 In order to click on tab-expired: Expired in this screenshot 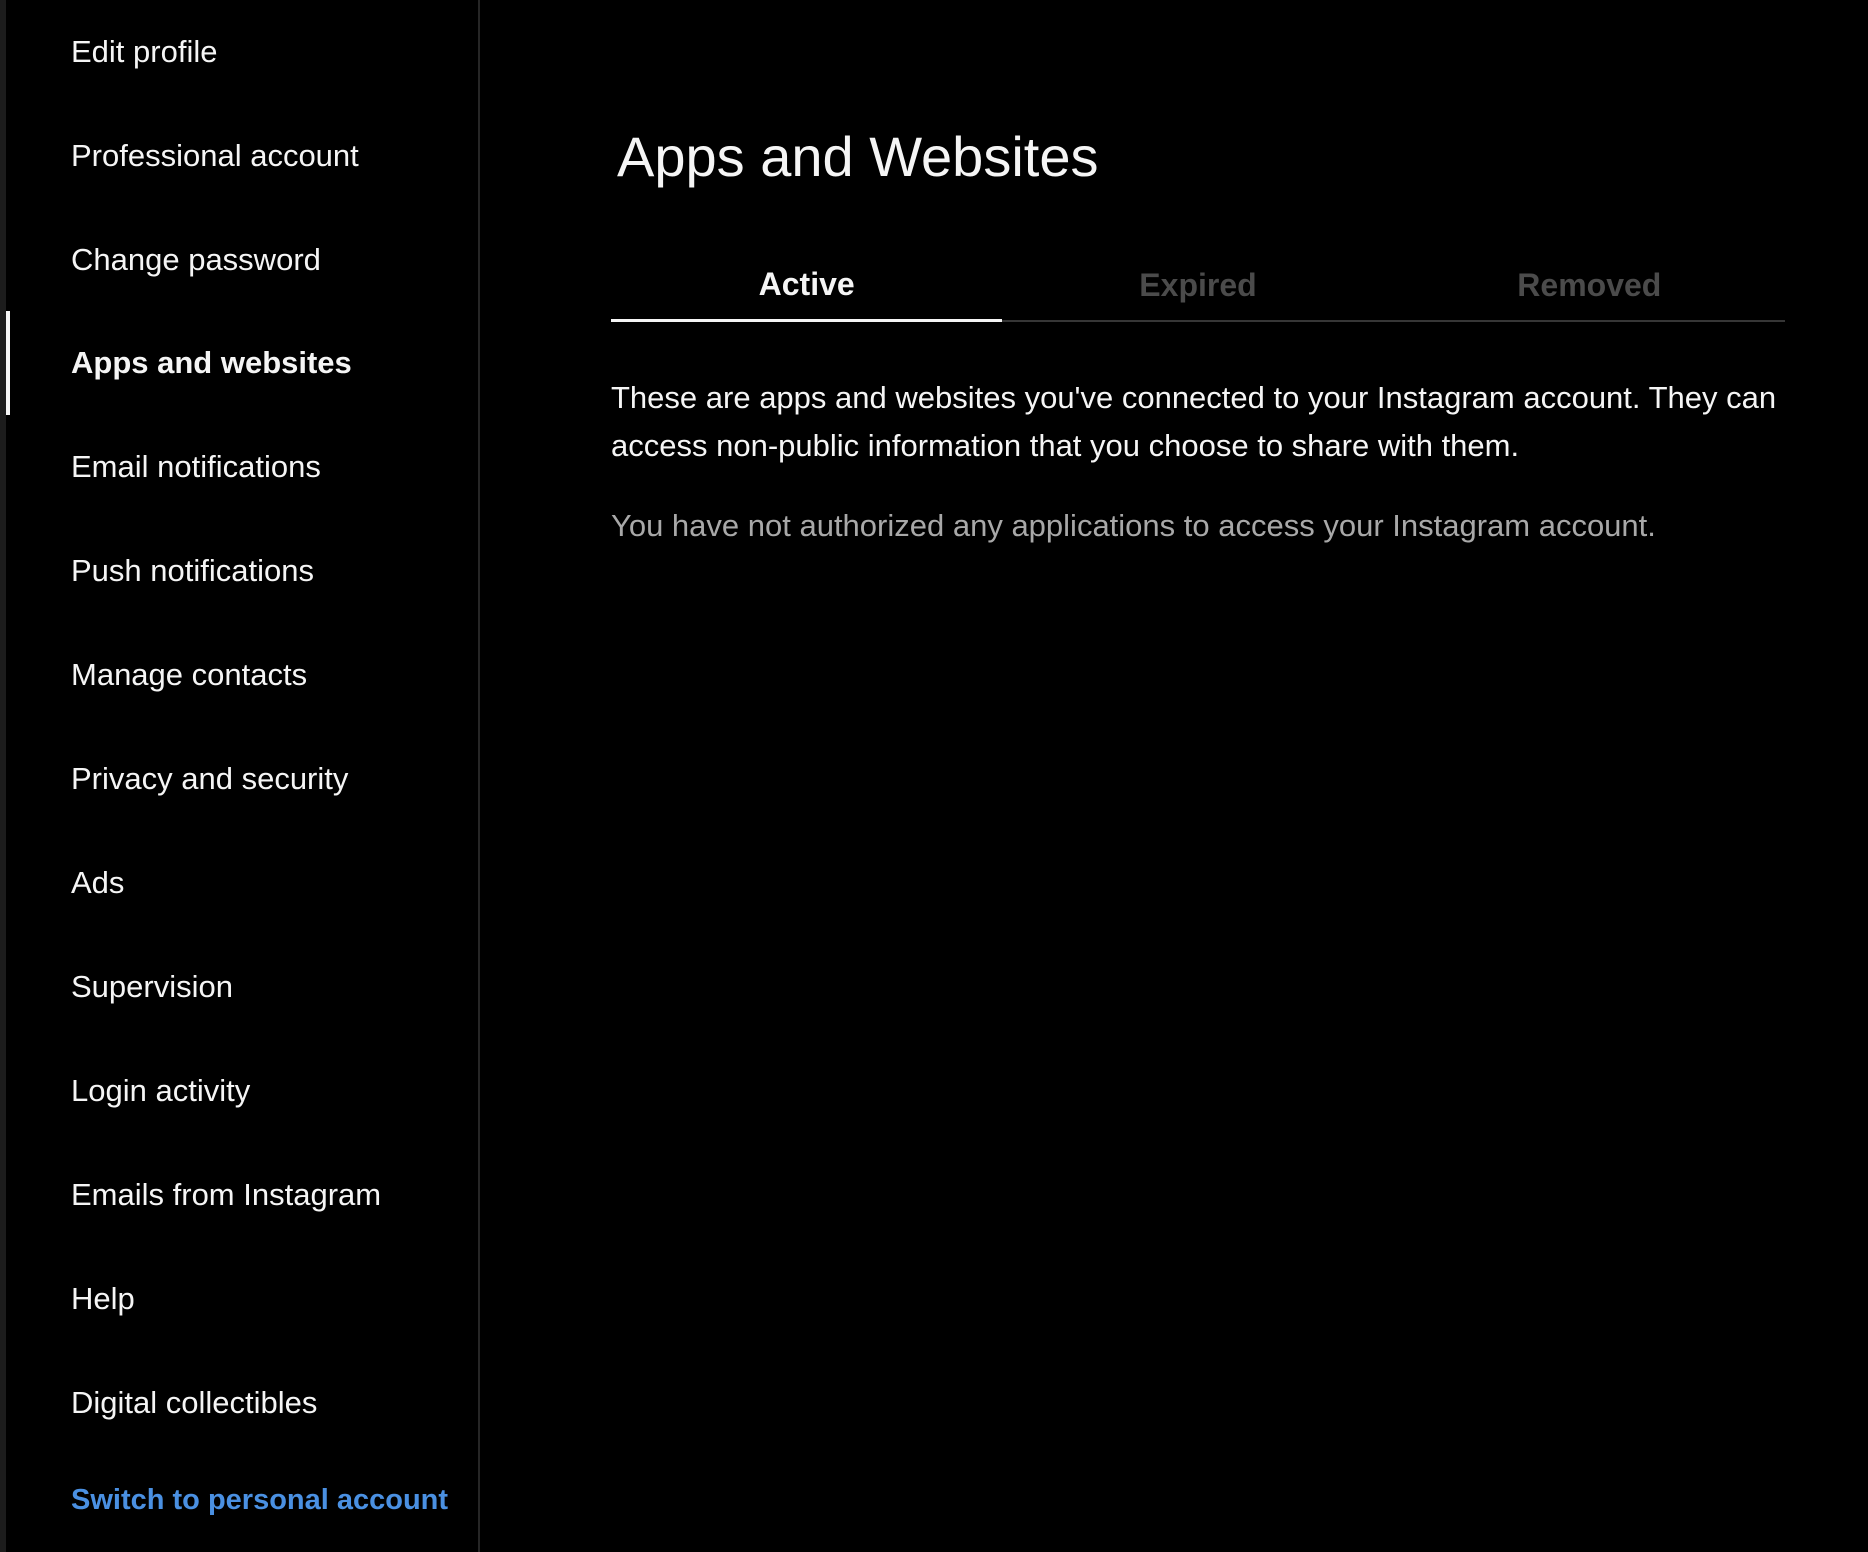, I will do `click(1197, 285)`.